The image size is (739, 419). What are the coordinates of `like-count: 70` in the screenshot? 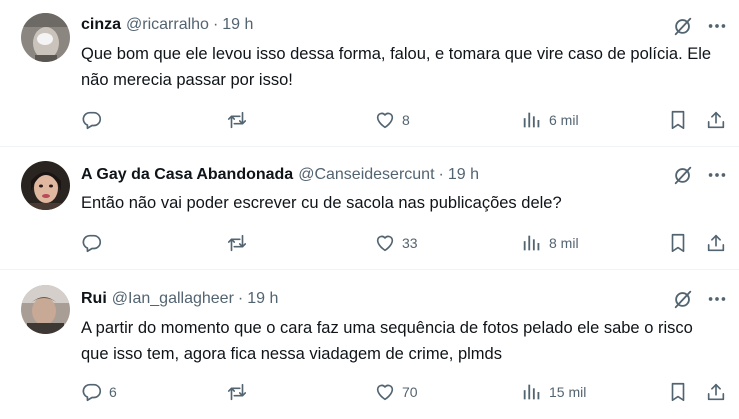 It's located at (410, 392).